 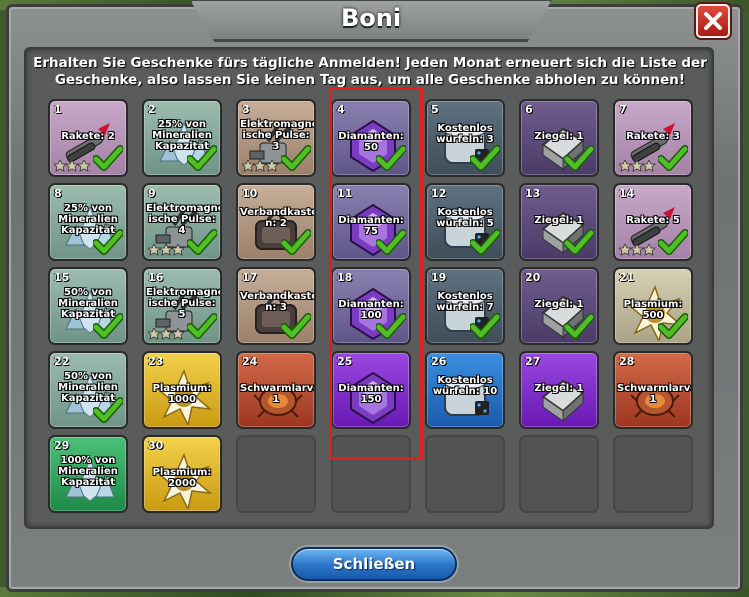 I want to click on reward-label: Plasmium: 2000, so click(x=182, y=478).